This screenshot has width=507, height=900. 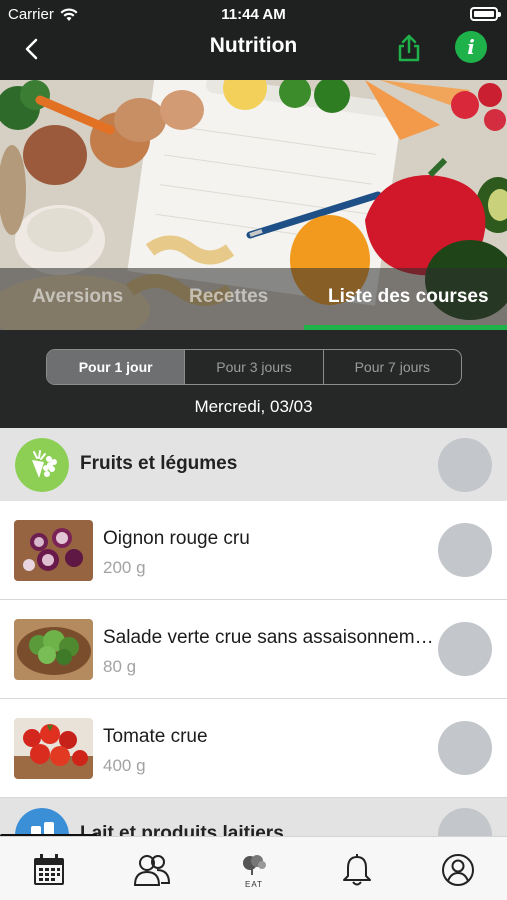 What do you see at coordinates (408, 297) in the screenshot?
I see `tab-liste-des-courses: Liste des courses` at bounding box center [408, 297].